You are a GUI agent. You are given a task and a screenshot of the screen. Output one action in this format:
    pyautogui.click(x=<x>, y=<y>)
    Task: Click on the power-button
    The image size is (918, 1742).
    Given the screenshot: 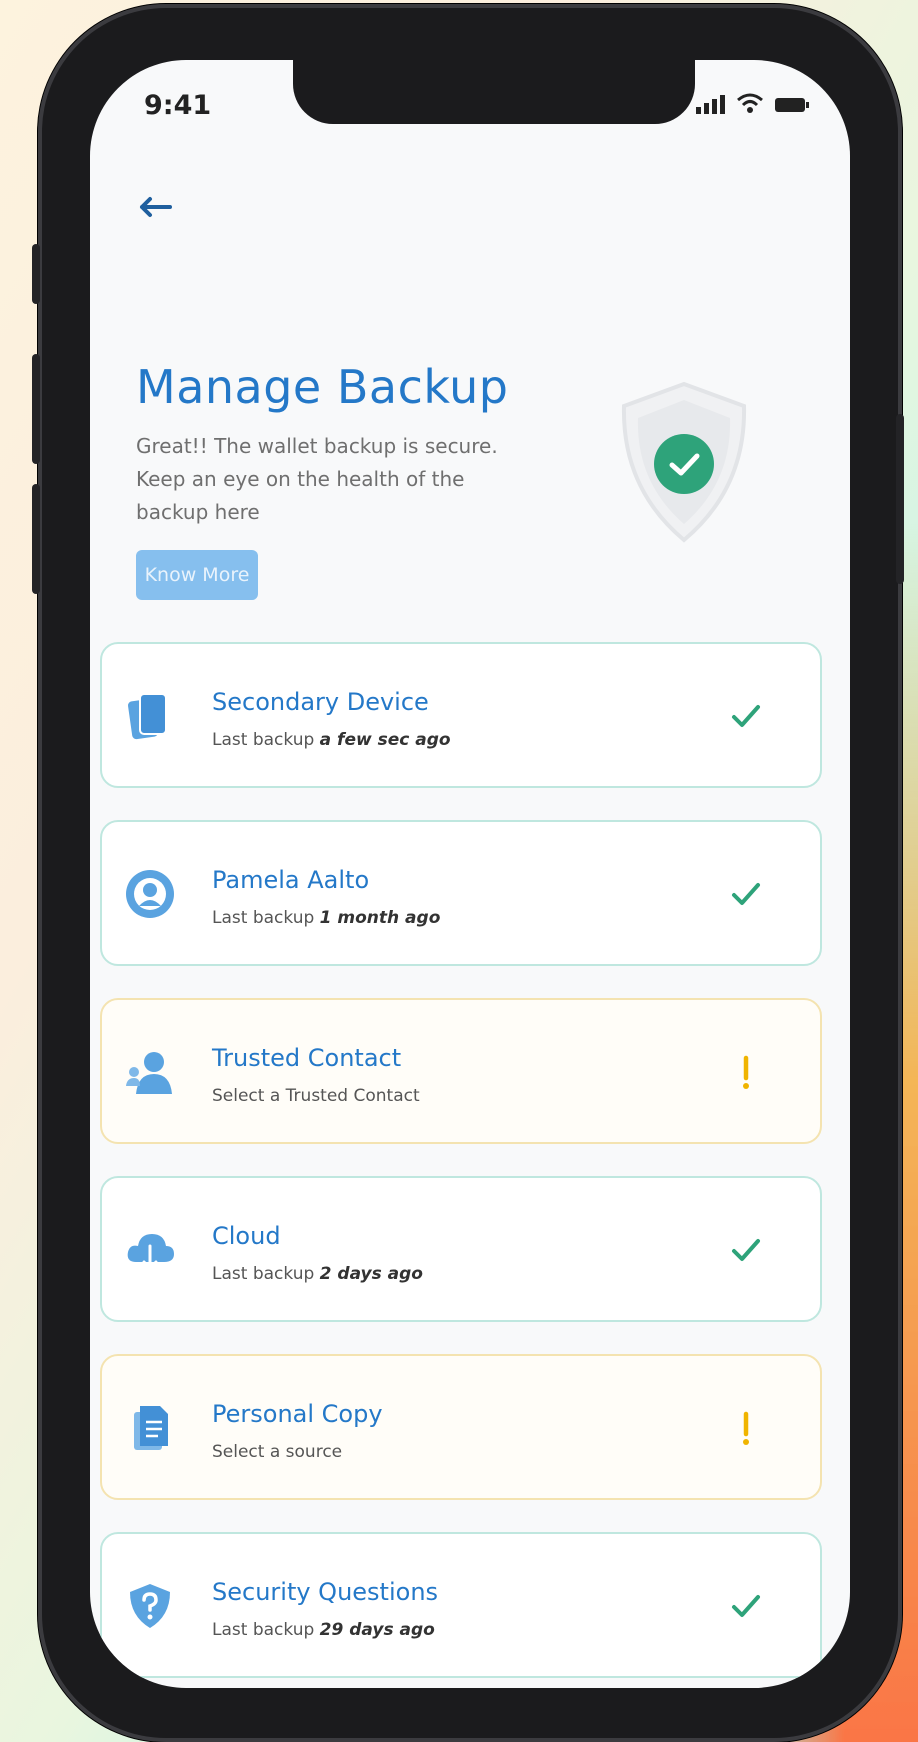 What is the action you would take?
    pyautogui.click(x=900, y=499)
    